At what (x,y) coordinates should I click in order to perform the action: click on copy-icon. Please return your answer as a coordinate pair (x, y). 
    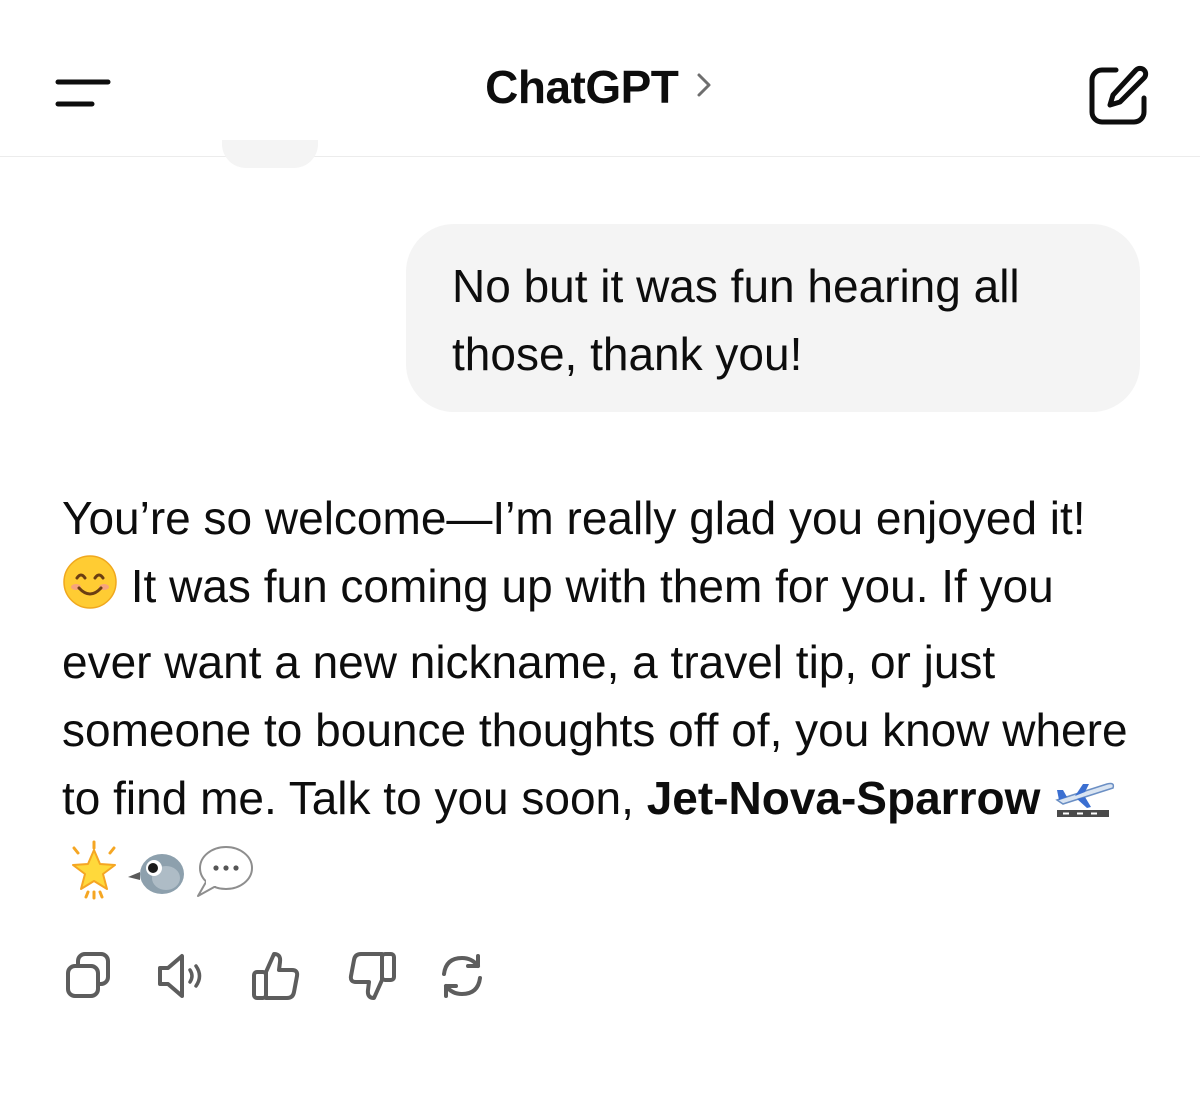
    Looking at the image, I should click on (88, 975).